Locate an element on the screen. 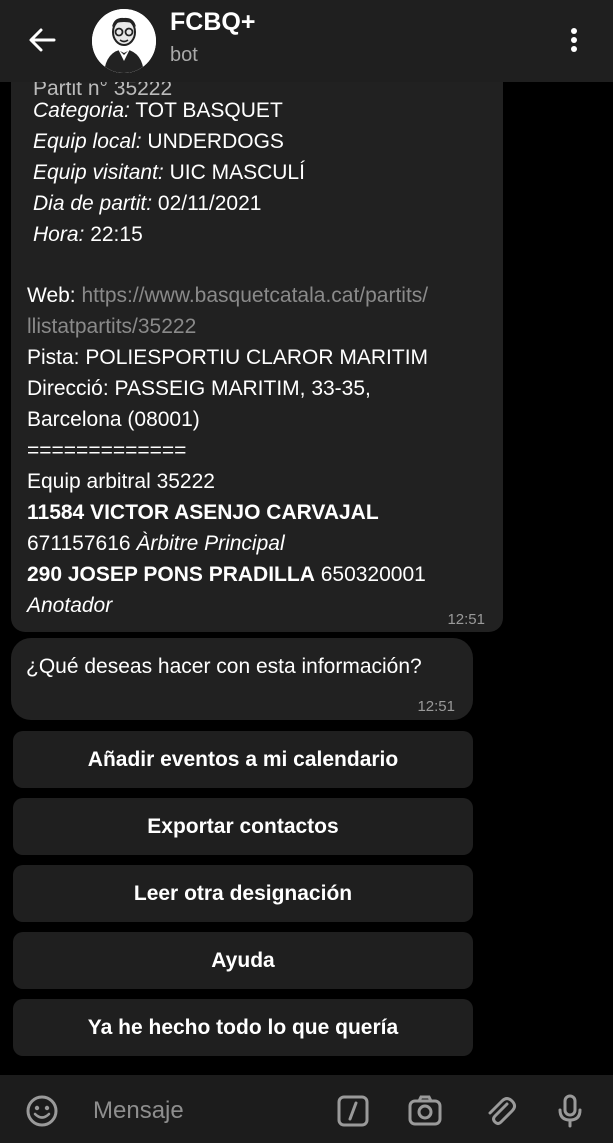 This screenshot has width=613, height=1143. message-time: 12:51 is located at coordinates (466, 619).